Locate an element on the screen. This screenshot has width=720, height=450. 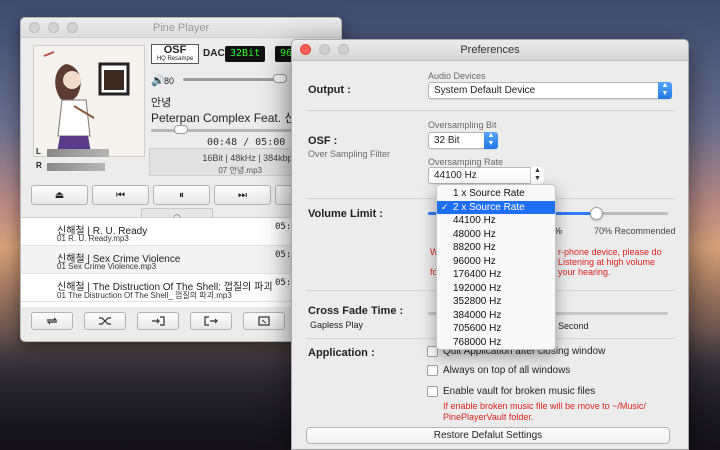
osf-label: OSF : is located at coordinates (323, 141).